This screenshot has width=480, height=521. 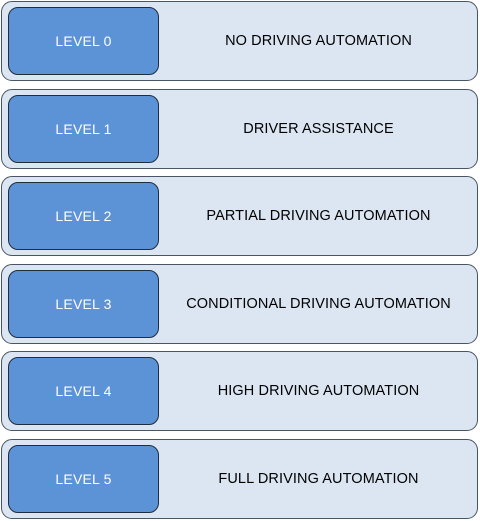 I want to click on level-label-box: LEVEL 0, so click(x=83, y=41).